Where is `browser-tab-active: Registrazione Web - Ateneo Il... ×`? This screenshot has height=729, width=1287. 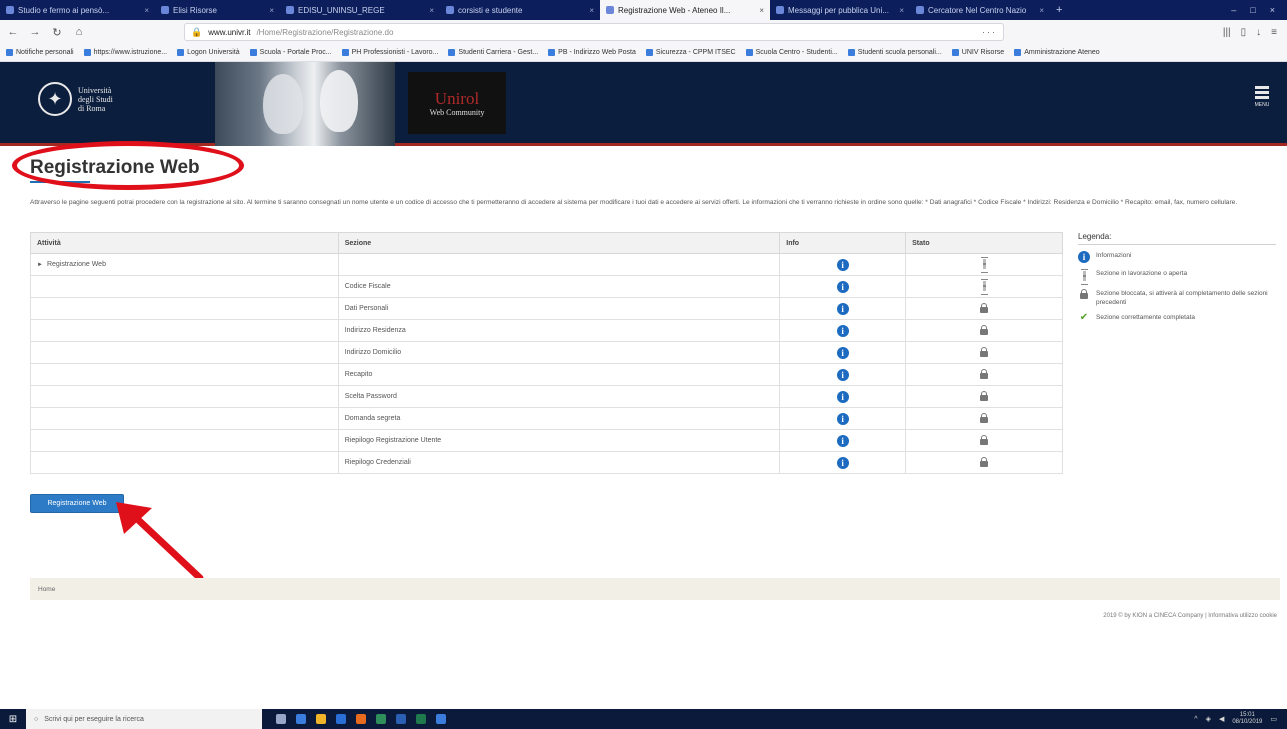 browser-tab-active: Registrazione Web - Ateneo Il... × is located at coordinates (685, 10).